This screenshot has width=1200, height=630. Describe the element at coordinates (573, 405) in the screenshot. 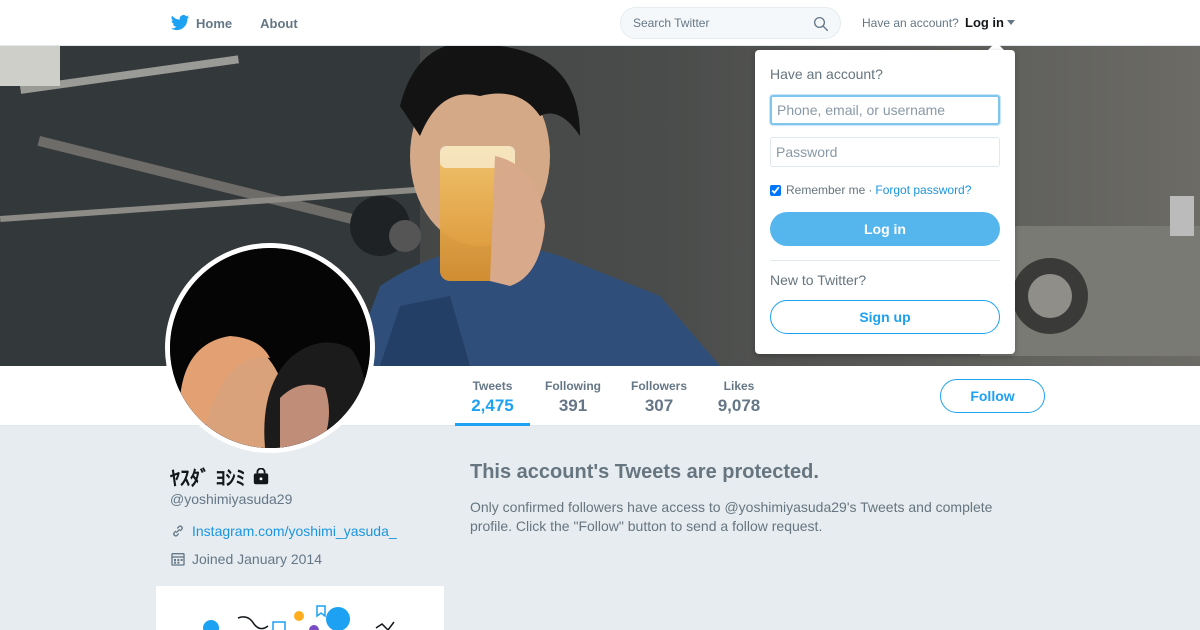

I see `stat-value: 391` at that location.